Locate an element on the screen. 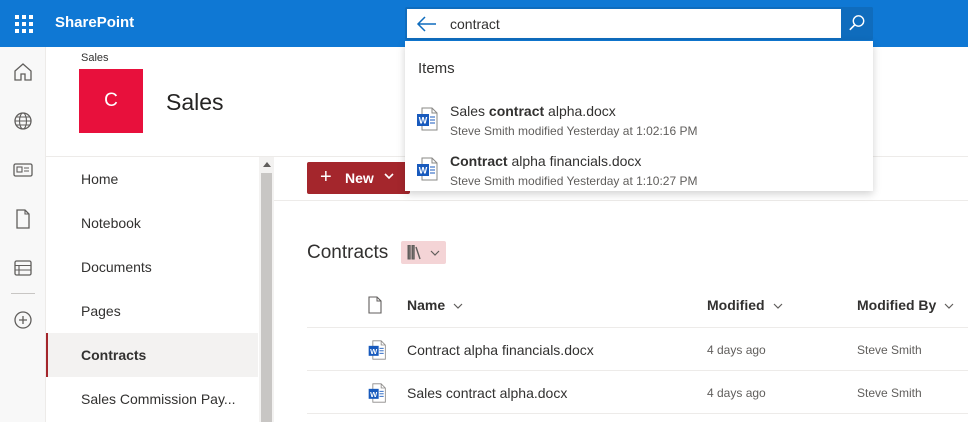  library-icon is located at coordinates (414, 252).